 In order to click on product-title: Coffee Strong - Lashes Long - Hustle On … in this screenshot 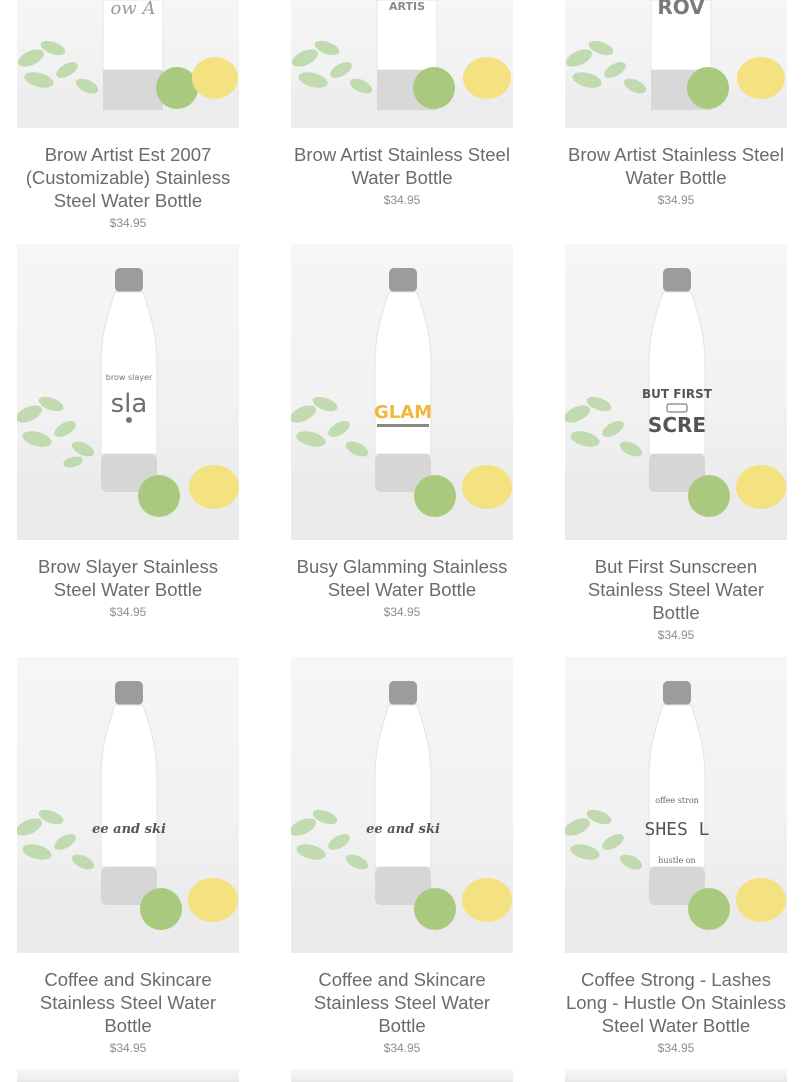, I will do `click(676, 1002)`.